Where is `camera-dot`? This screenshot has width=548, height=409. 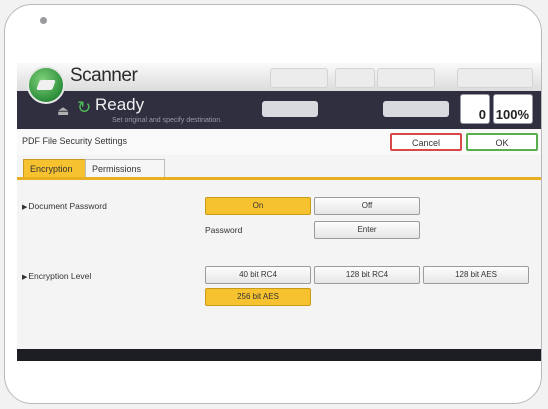
camera-dot is located at coordinates (43, 20).